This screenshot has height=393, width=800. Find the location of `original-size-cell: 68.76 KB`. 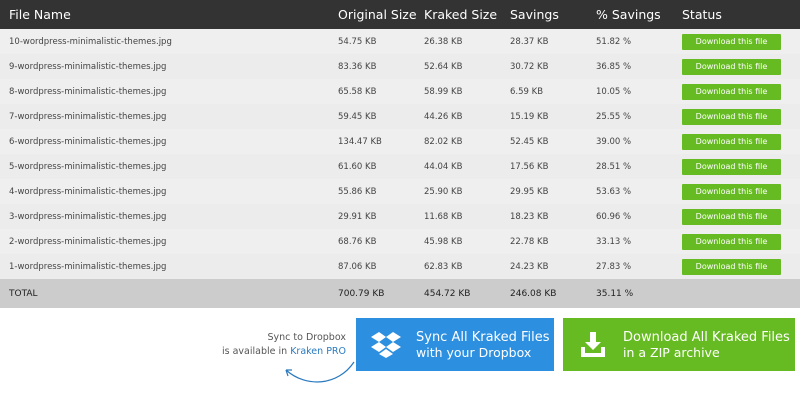

original-size-cell: 68.76 KB is located at coordinates (357, 241).